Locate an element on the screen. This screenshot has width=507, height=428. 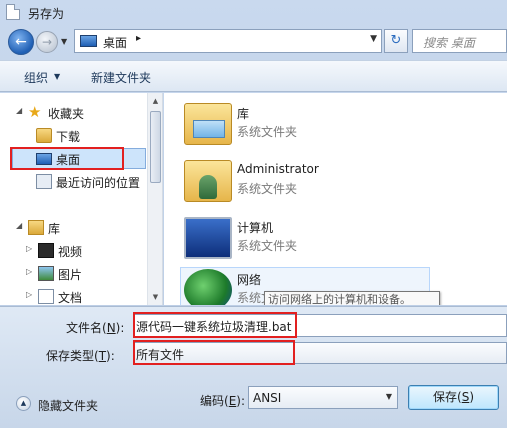
address-row: ← → ▼ 桌面 ▸ ▼ ↻ 搜索 桌面 is located at coordinates (253, 42).